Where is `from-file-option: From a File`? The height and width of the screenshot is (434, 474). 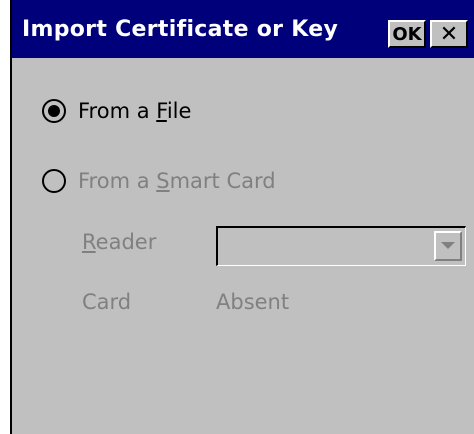 from-file-option: From a File is located at coordinates (116, 111).